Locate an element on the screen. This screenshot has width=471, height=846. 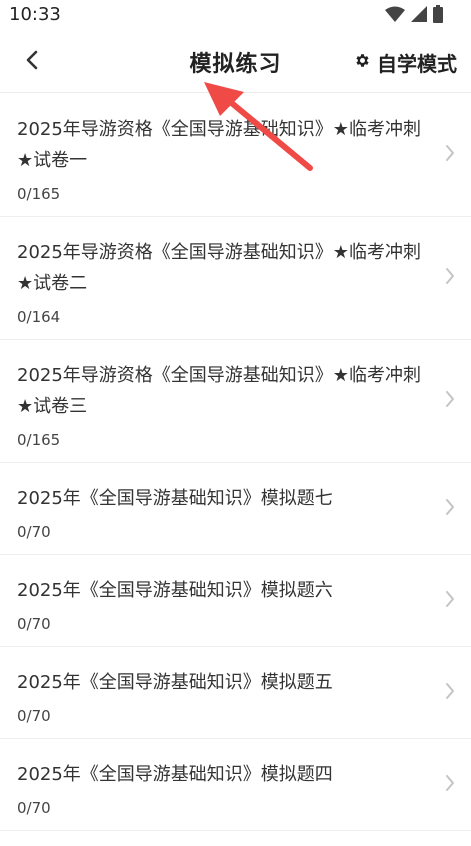
wifi-icon is located at coordinates (395, 14).